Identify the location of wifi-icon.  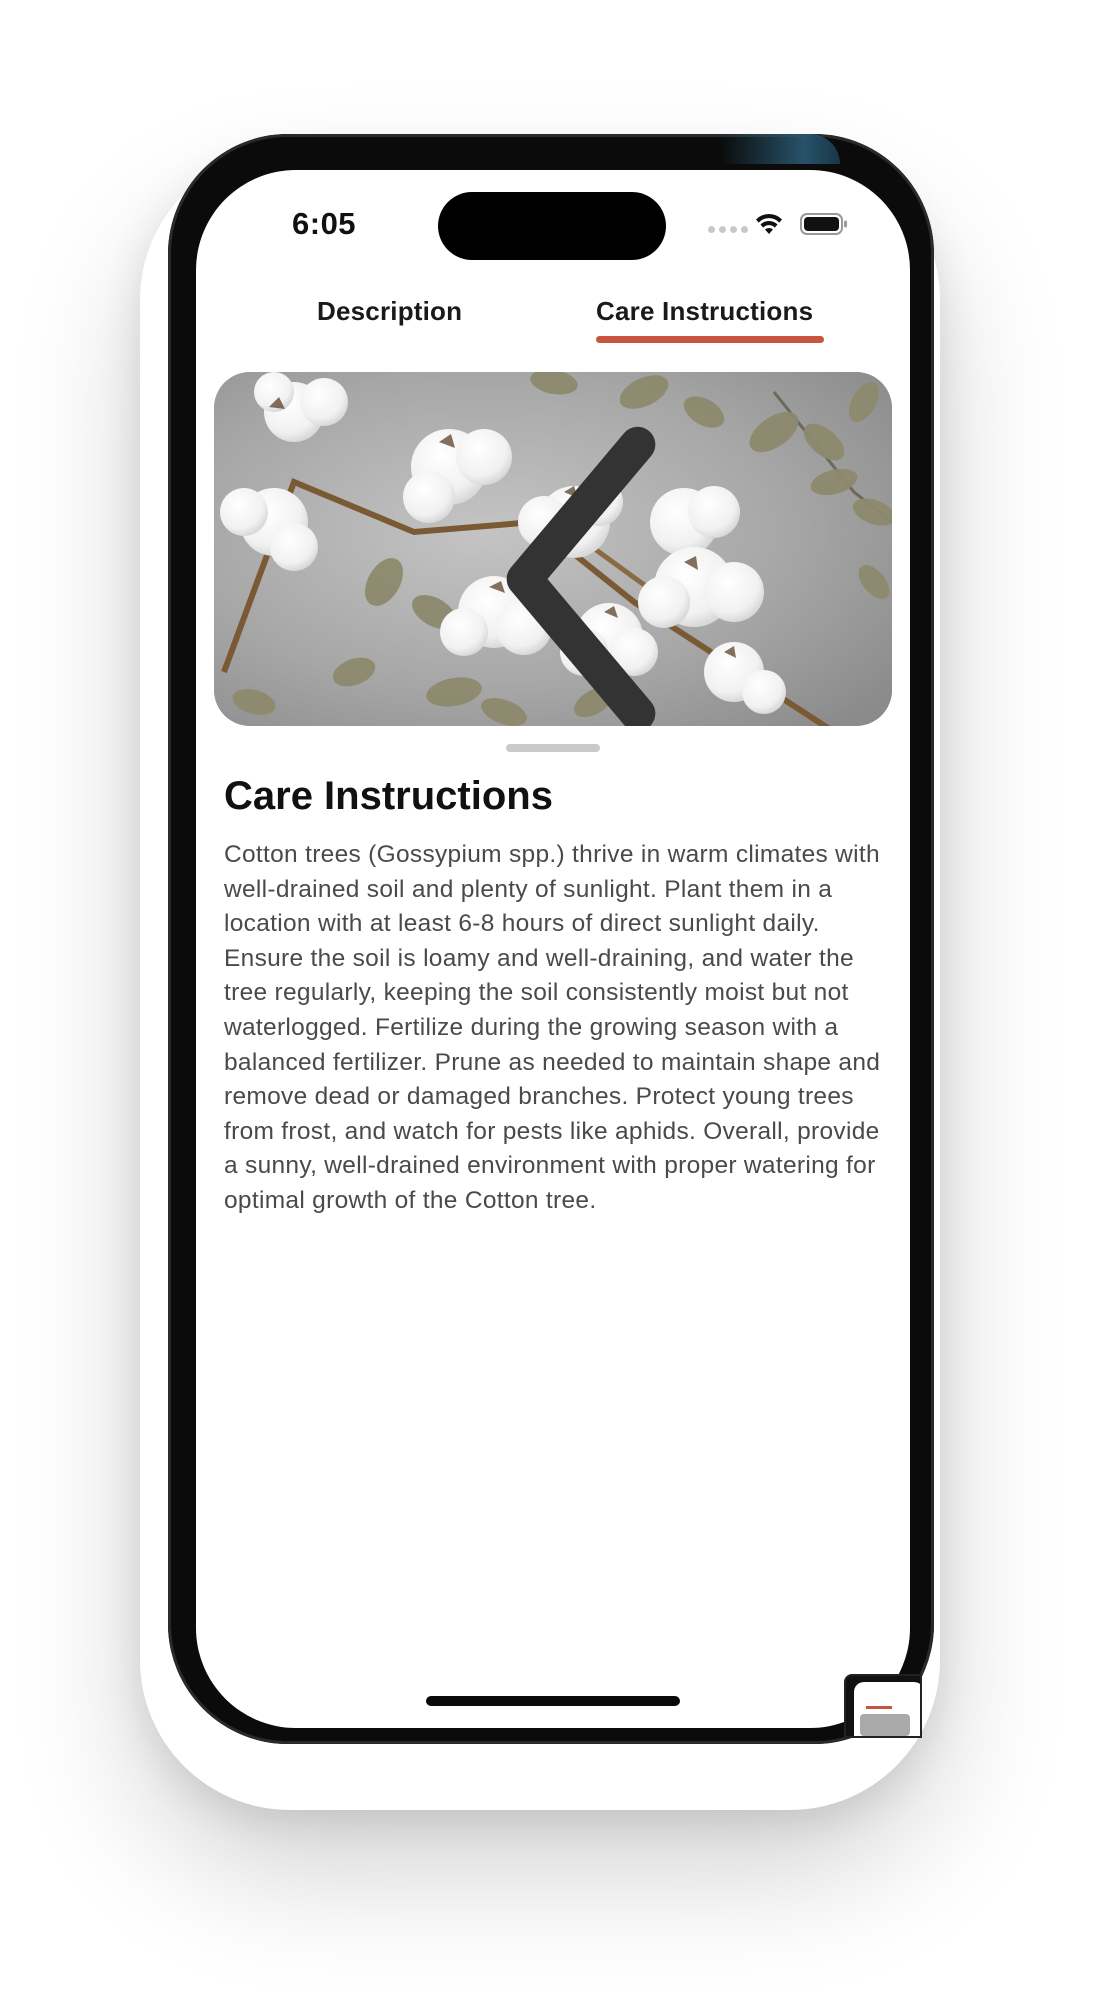
(769, 223).